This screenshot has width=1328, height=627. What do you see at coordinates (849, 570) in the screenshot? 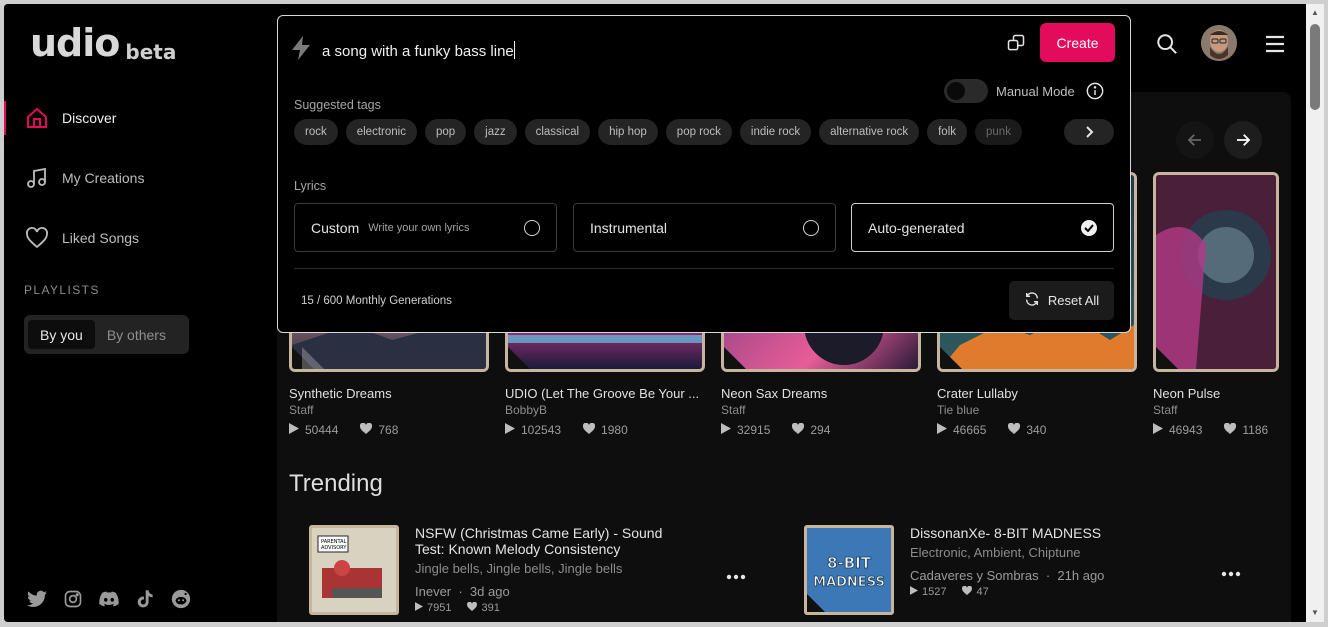
I see `track-cover-art: 8-BIT MADNESS` at bounding box center [849, 570].